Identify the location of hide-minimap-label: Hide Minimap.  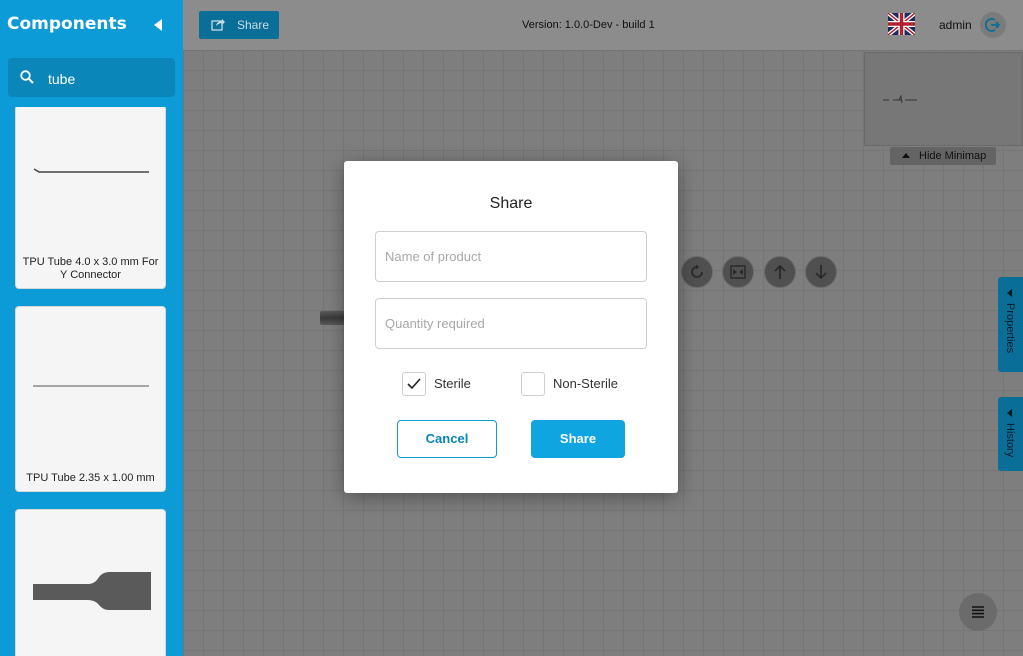
(953, 156).